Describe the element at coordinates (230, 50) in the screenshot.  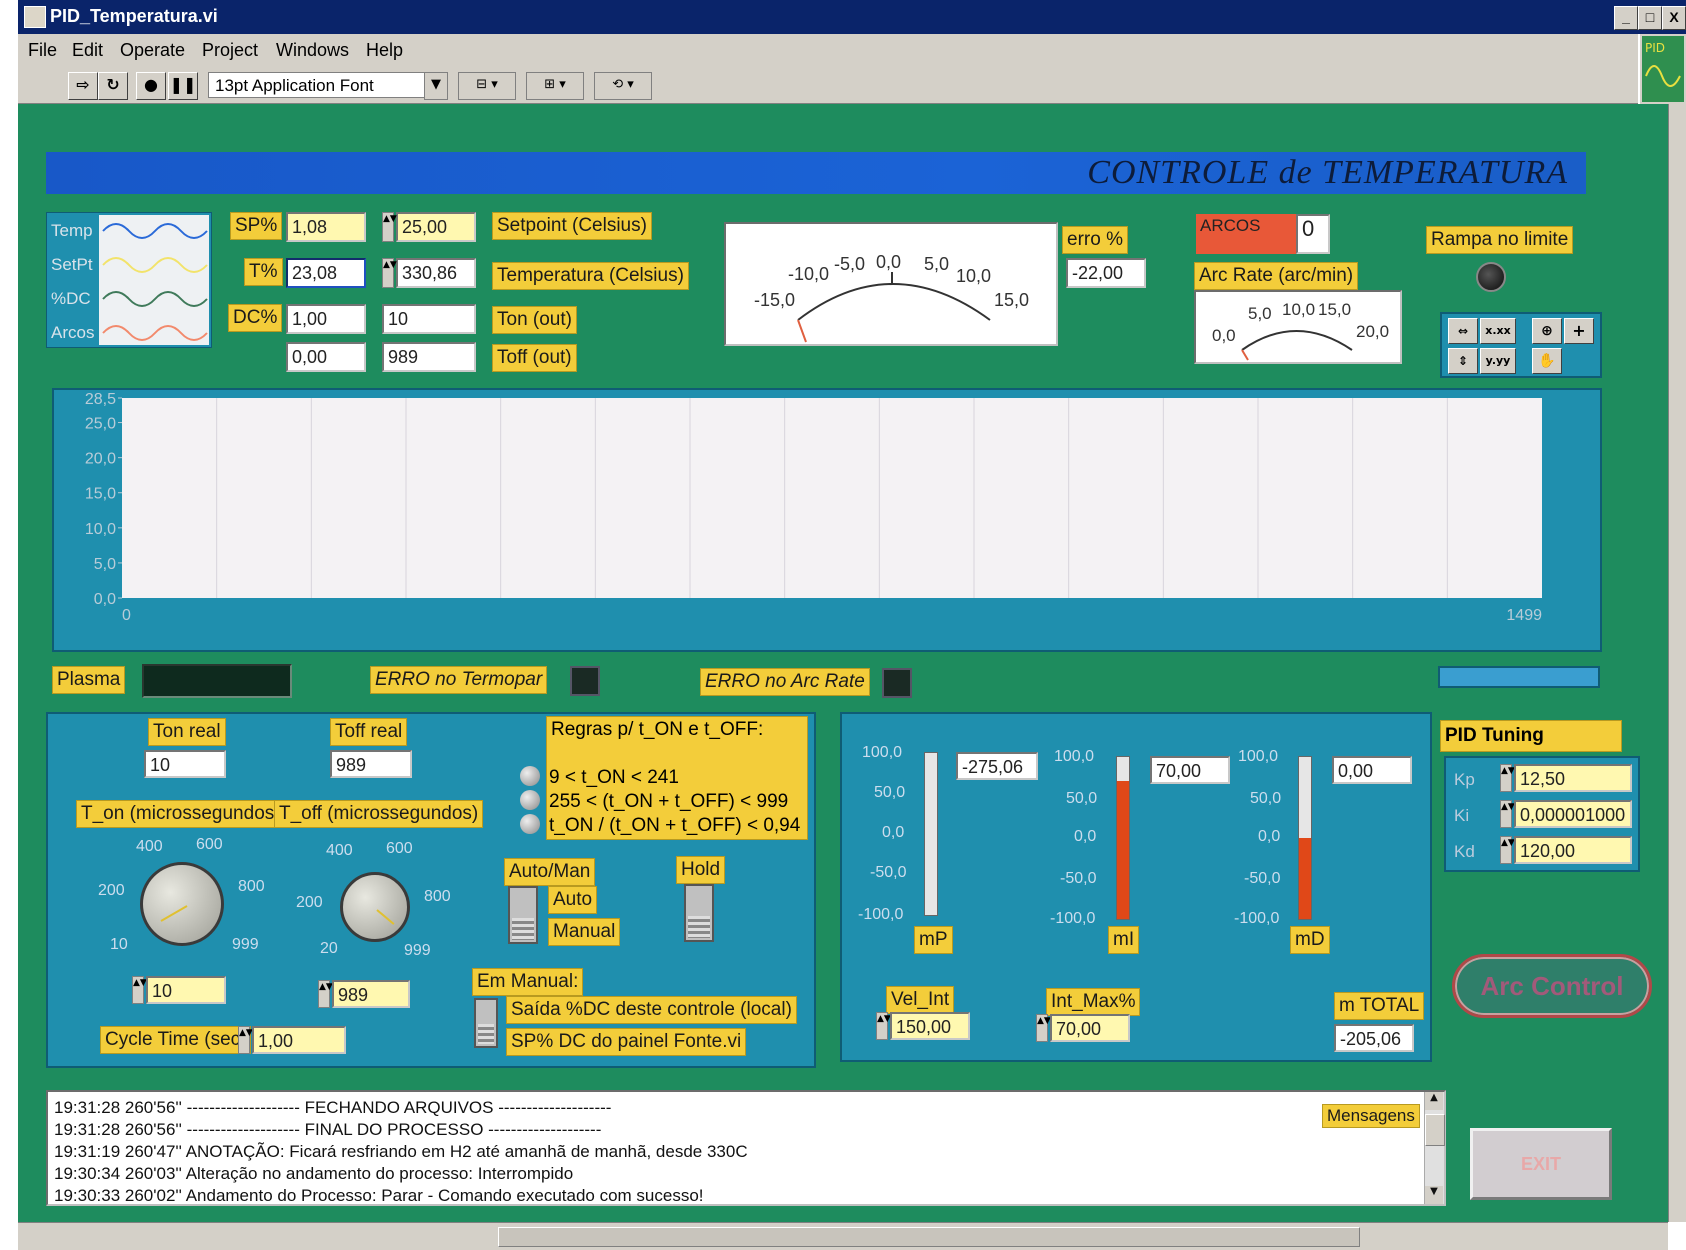
I see `menu-project: Project` at that location.